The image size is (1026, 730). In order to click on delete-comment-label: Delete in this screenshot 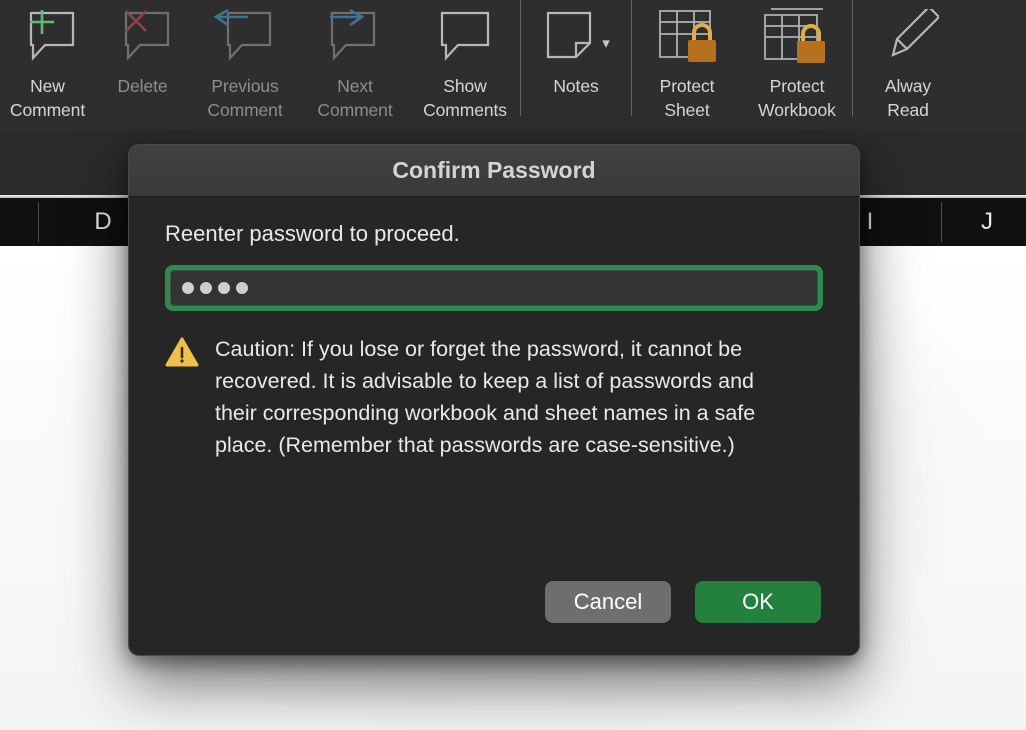, I will do `click(142, 86)`.